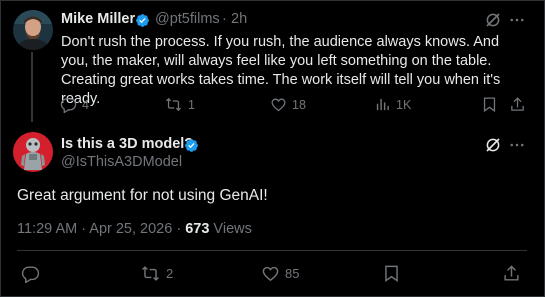  Describe the element at coordinates (98, 19) in the screenshot. I see `parent-author-name: Mike Miller` at that location.